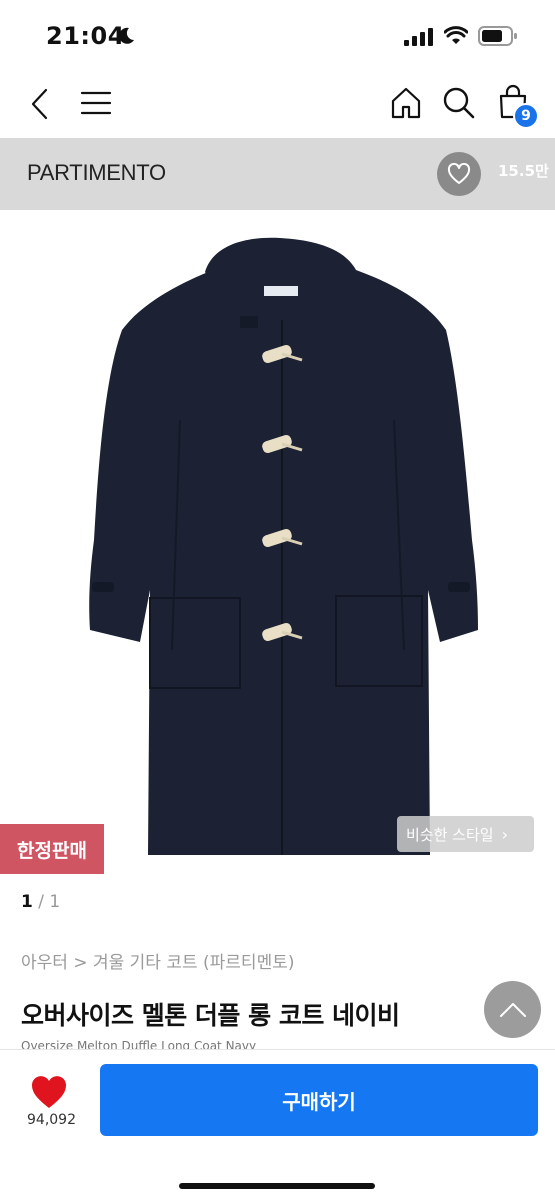 Image resolution: width=555 pixels, height=1200 pixels. Describe the element at coordinates (126, 35) in the screenshot. I see `moon-icon` at that location.